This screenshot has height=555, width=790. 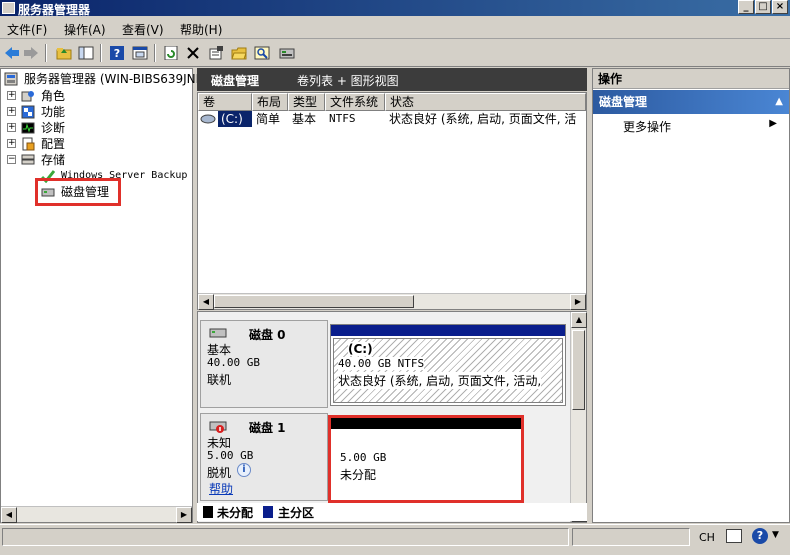 I want to click on language-indicator: CH, so click(x=707, y=537).